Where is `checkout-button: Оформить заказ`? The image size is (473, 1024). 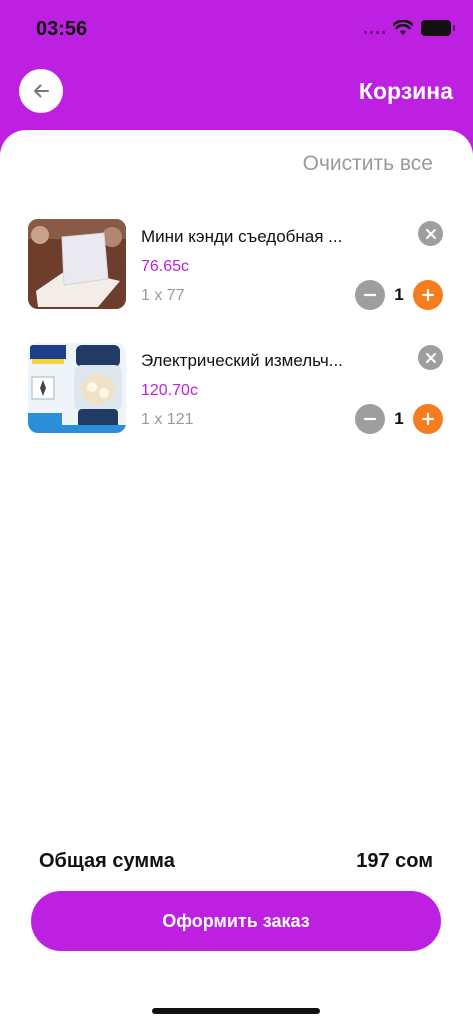 checkout-button: Оформить заказ is located at coordinates (236, 921).